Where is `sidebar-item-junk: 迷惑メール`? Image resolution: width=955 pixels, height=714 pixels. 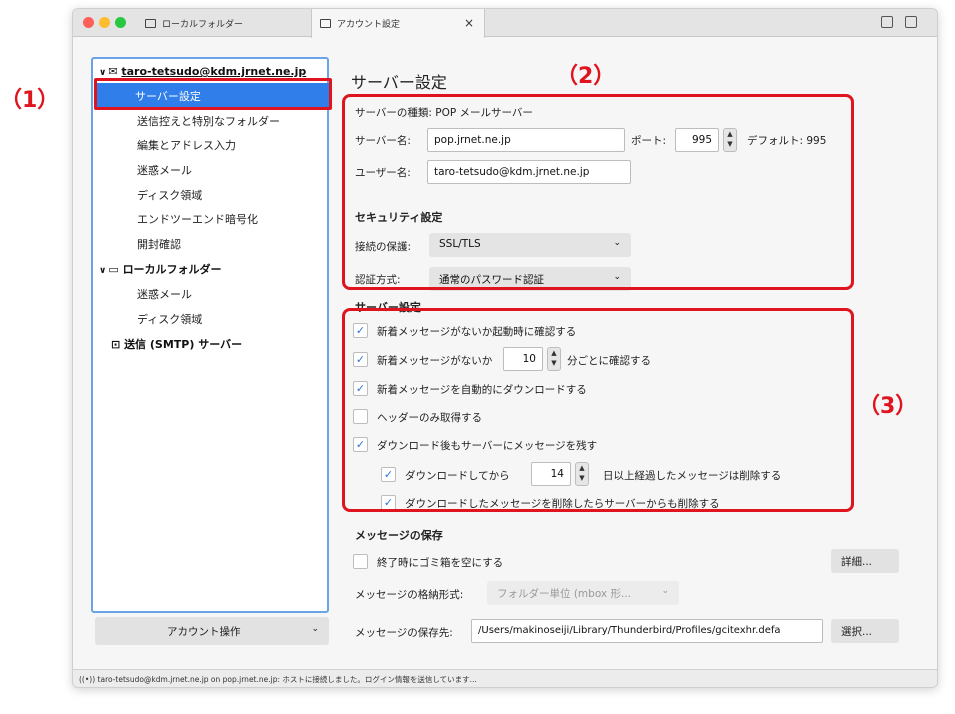
sidebar-item-junk: 迷惑メール is located at coordinates (164, 170).